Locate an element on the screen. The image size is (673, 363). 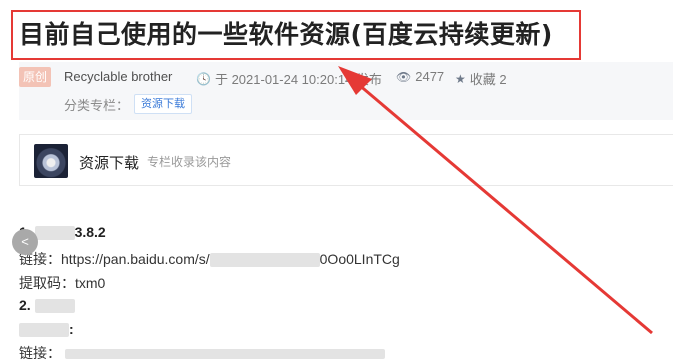
redacted-text is located at coordinates (224, 354).